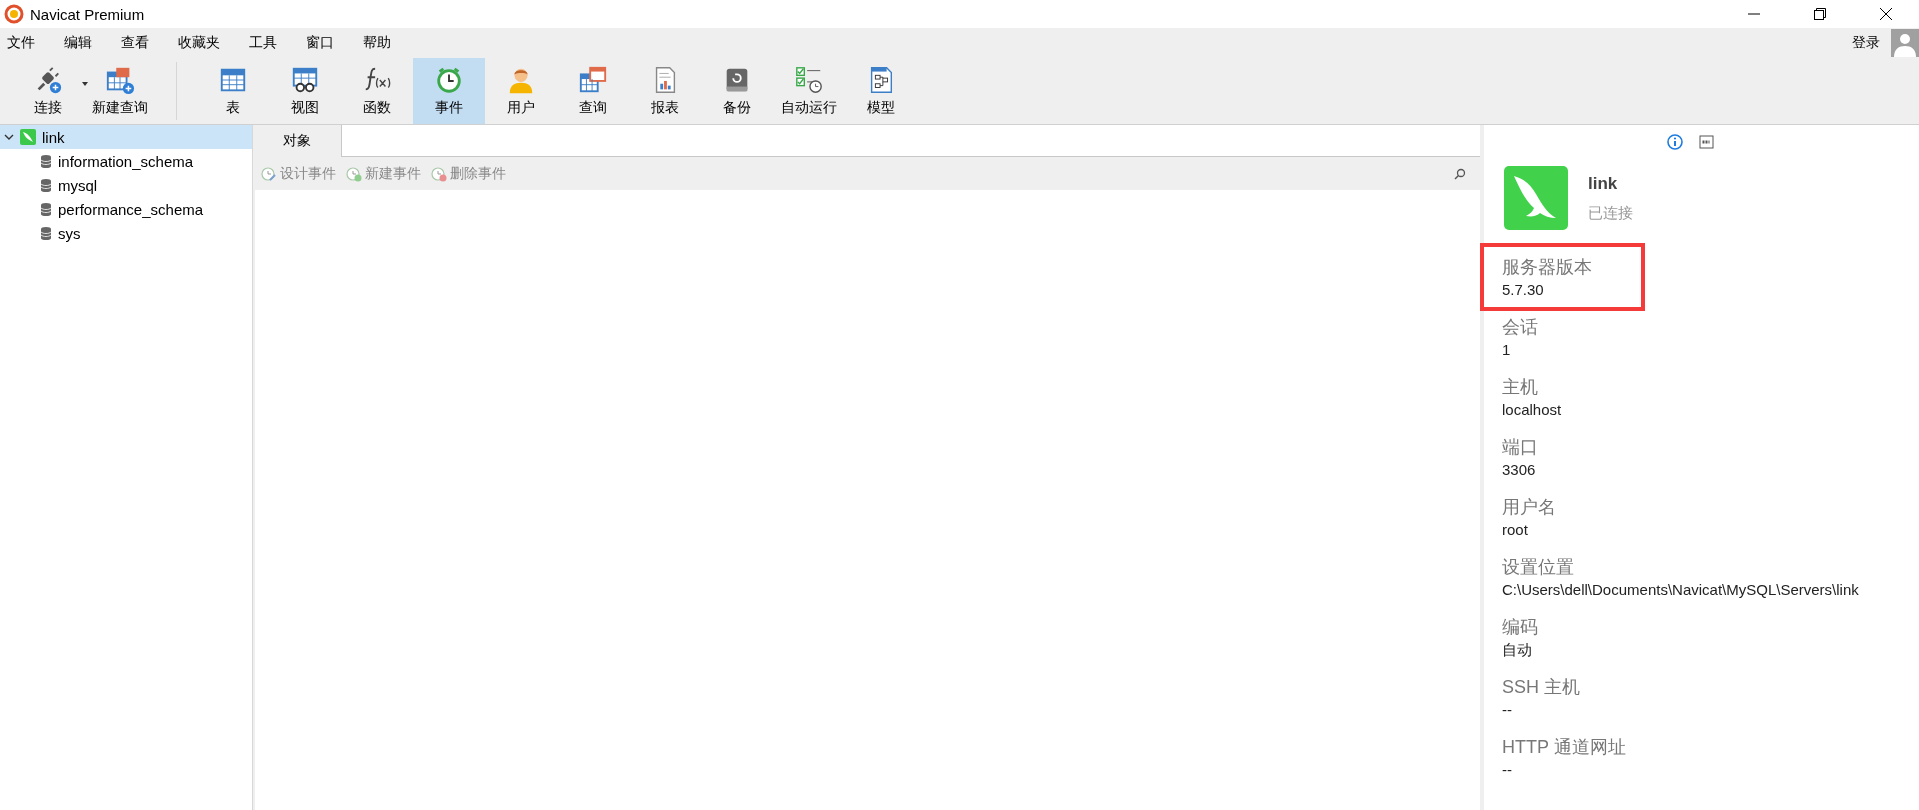 The image size is (1919, 810). Describe the element at coordinates (1610, 213) in the screenshot. I see `connection-status: 已连接` at that location.